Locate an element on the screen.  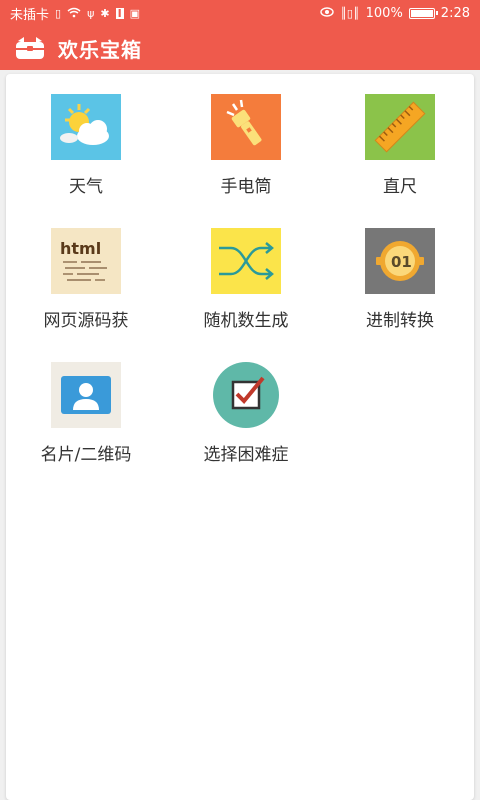
ruler-icon is located at coordinates (400, 127).